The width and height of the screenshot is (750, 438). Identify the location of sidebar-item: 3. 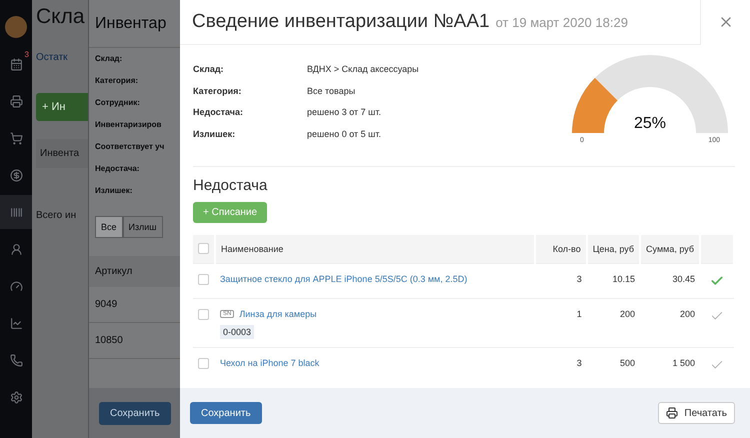
(16, 64).